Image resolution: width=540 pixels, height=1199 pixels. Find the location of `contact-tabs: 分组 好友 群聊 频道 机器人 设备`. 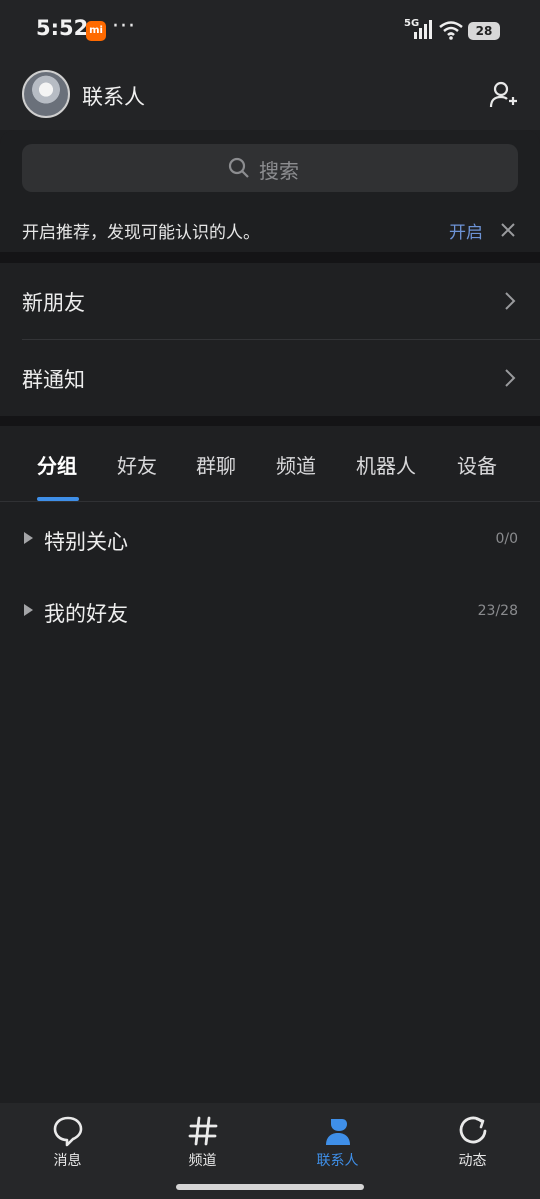

contact-tabs: 分组 好友 群聊 频道 机器人 设备 is located at coordinates (270, 464).